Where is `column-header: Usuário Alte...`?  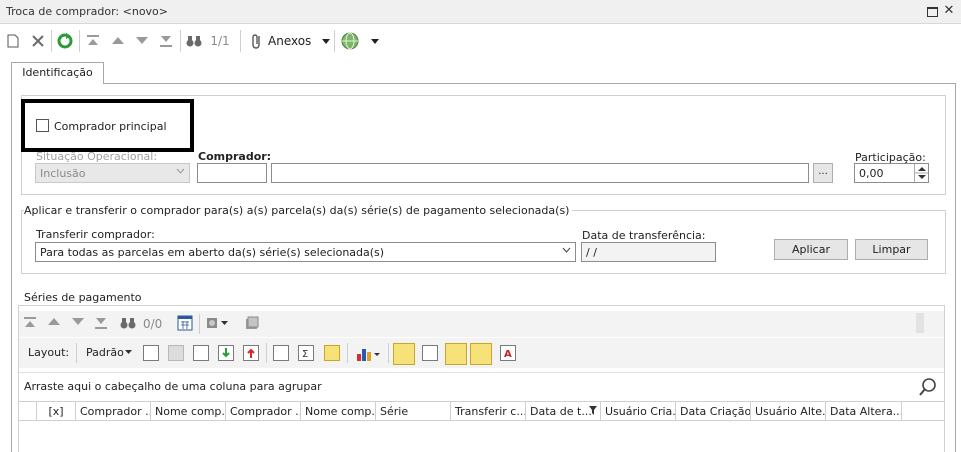 column-header: Usuário Alte... is located at coordinates (788, 411).